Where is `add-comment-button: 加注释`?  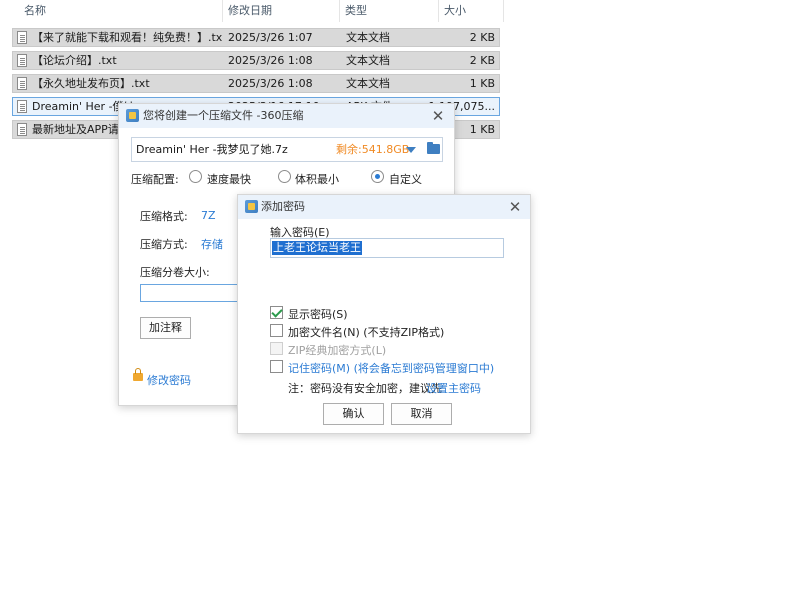
add-comment-button: 加注释 is located at coordinates (165, 328).